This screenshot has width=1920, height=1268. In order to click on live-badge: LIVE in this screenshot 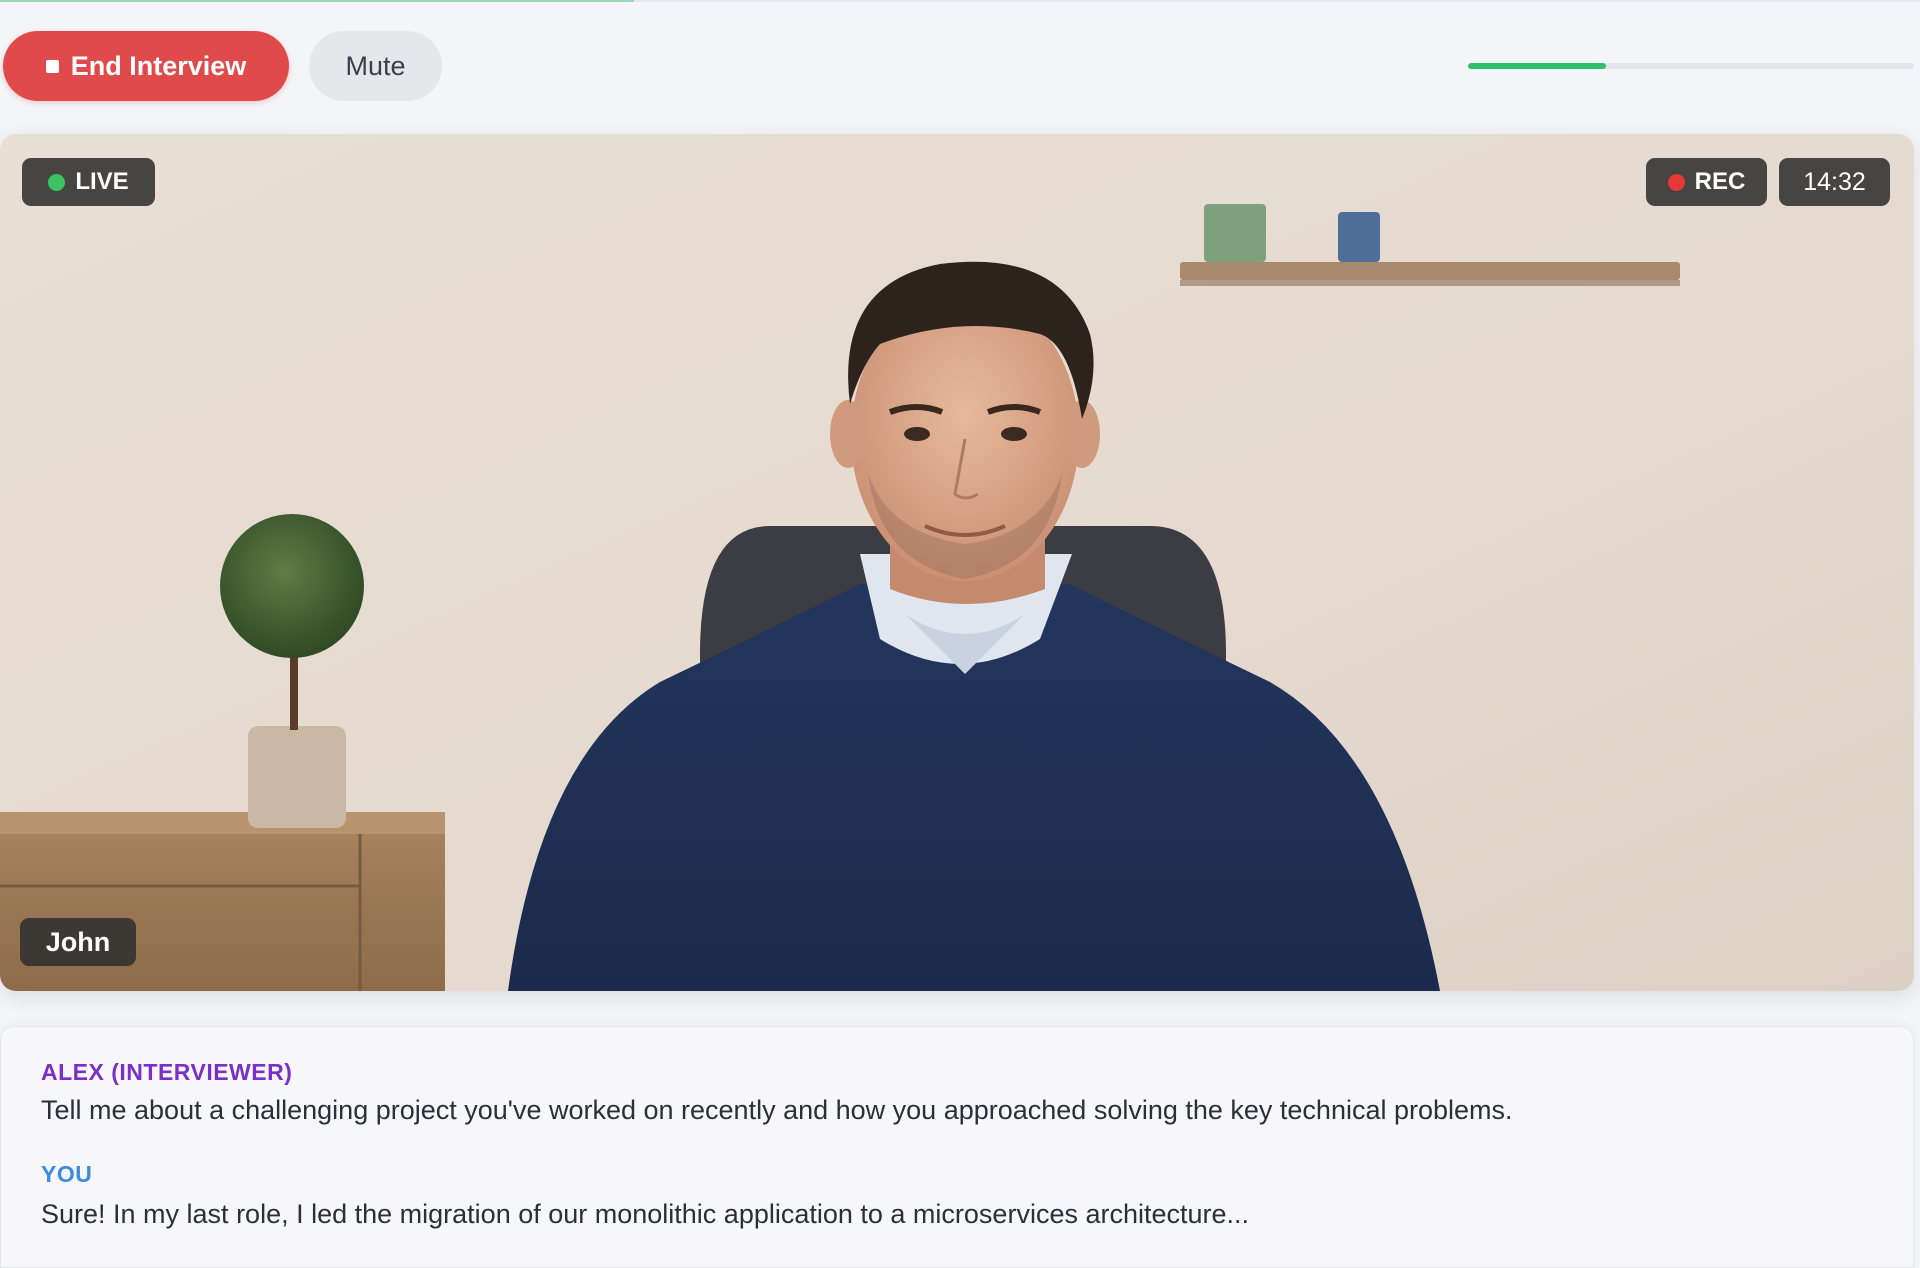, I will do `click(88, 182)`.